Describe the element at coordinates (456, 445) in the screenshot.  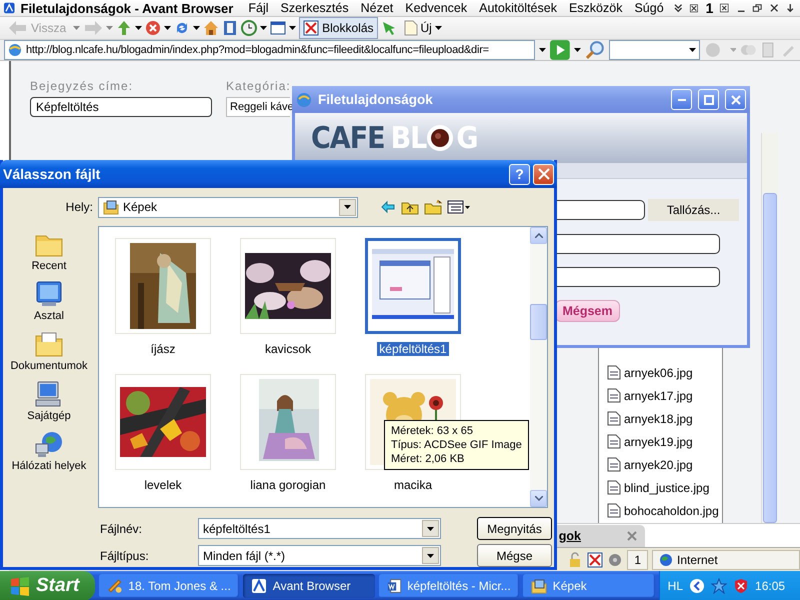
I see `tooltip-line: Típus: ACDSee GIF Image` at that location.